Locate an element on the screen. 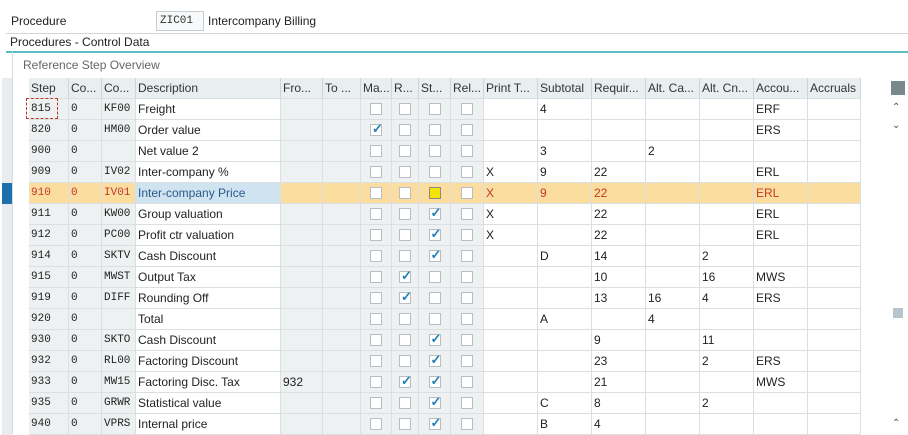  column-header-desc: Description is located at coordinates (208, 88).